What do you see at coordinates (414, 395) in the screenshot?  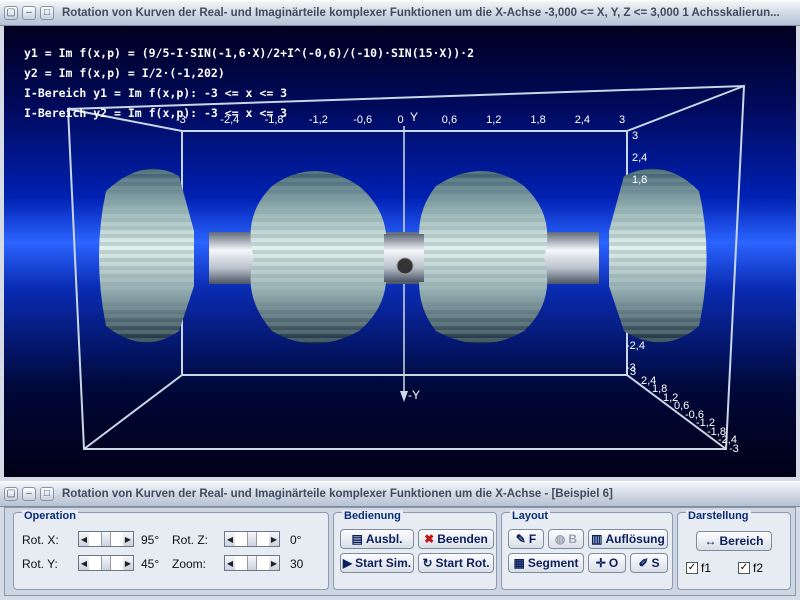 I see `neg-y-axis-label: -Y` at bounding box center [414, 395].